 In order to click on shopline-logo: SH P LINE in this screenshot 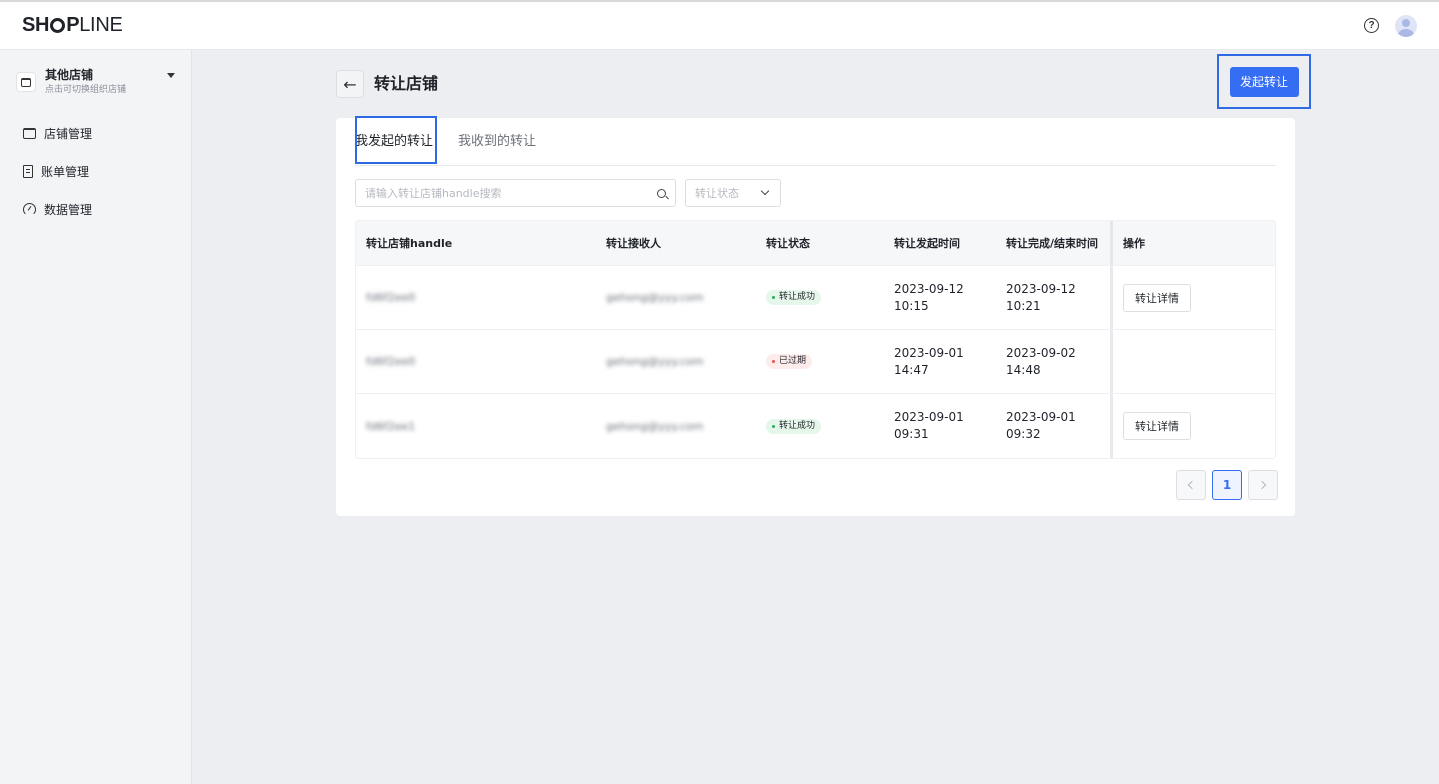, I will do `click(72, 25)`.